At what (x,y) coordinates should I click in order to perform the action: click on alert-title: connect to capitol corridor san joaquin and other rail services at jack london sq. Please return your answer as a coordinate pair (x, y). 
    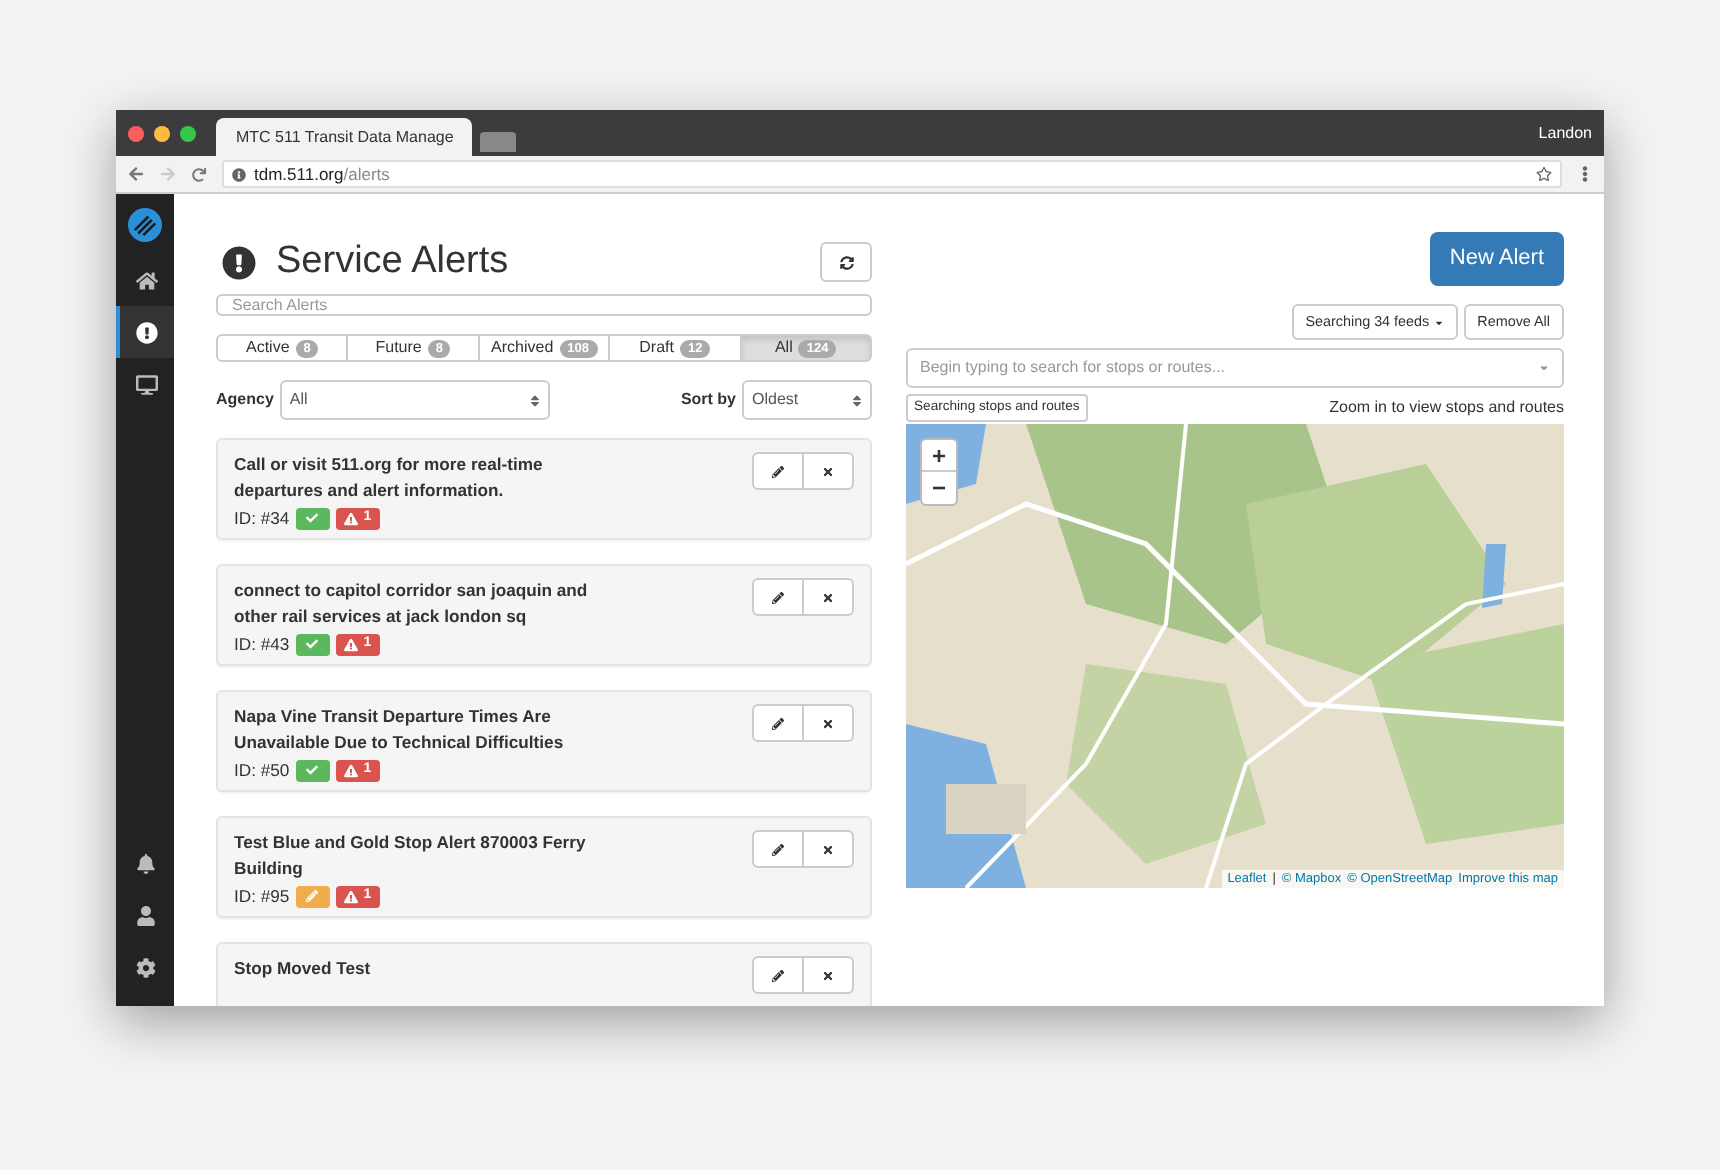
    Looking at the image, I should click on (412, 604).